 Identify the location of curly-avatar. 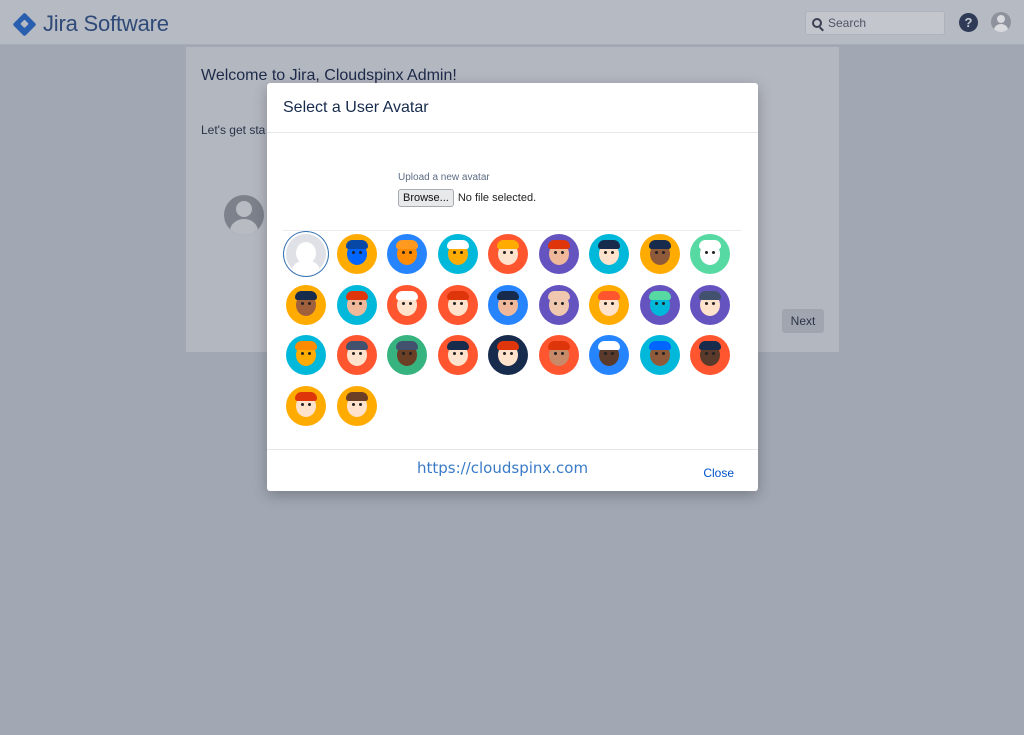
(659, 254).